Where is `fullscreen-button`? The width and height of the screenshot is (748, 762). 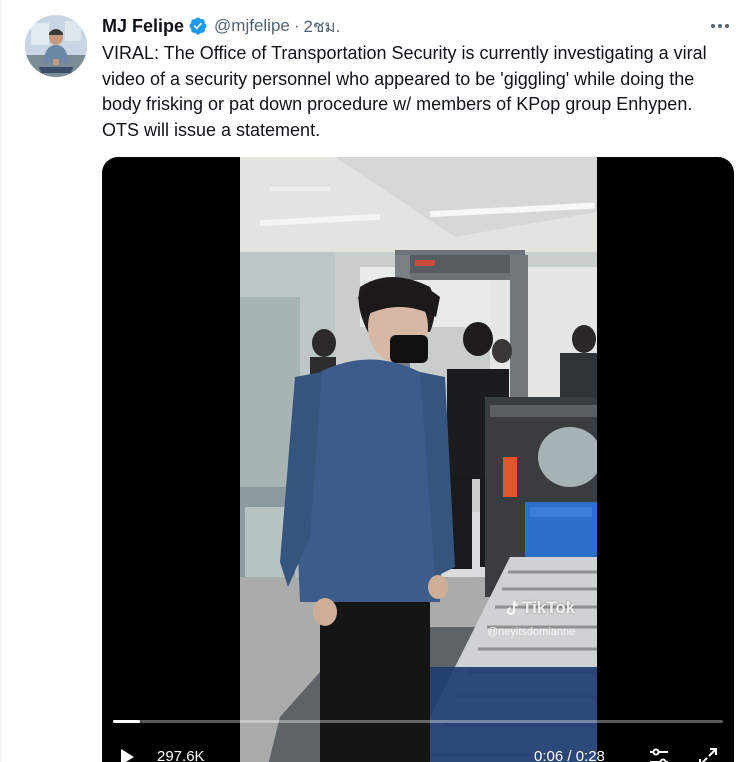
fullscreen-button is located at coordinates (708, 754).